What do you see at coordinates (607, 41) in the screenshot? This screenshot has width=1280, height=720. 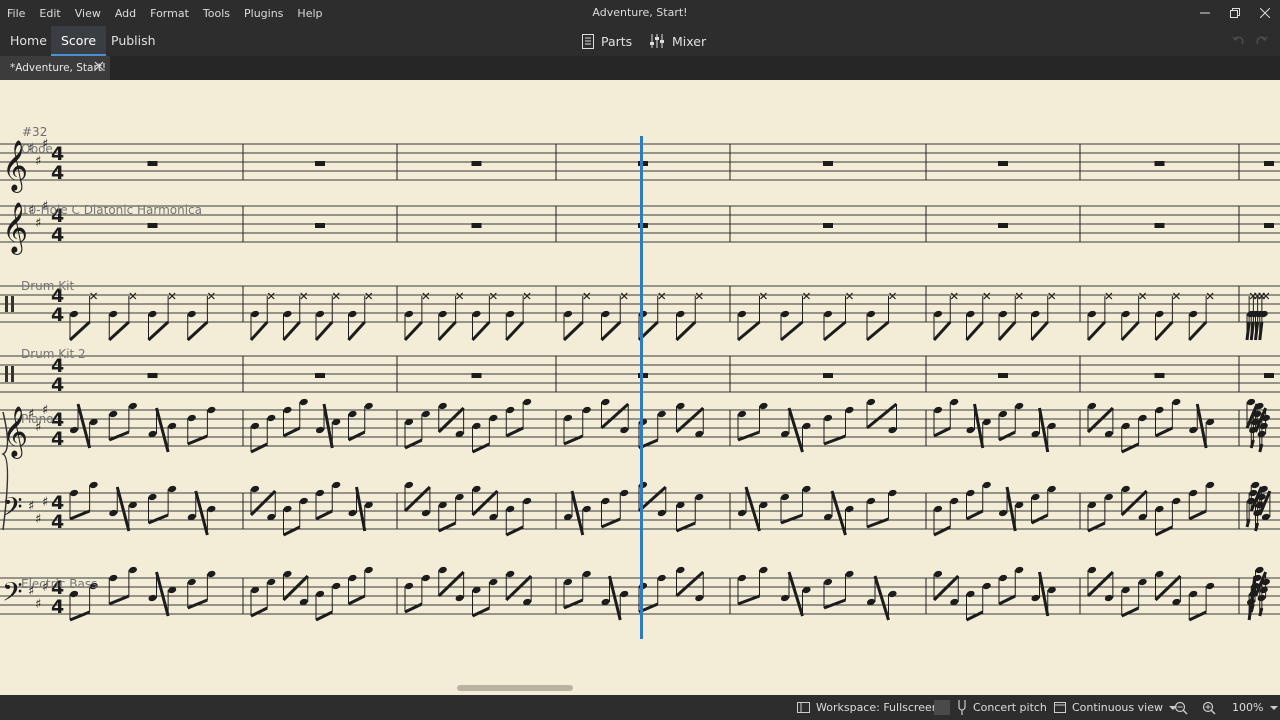 I see `parts-button: Parts` at bounding box center [607, 41].